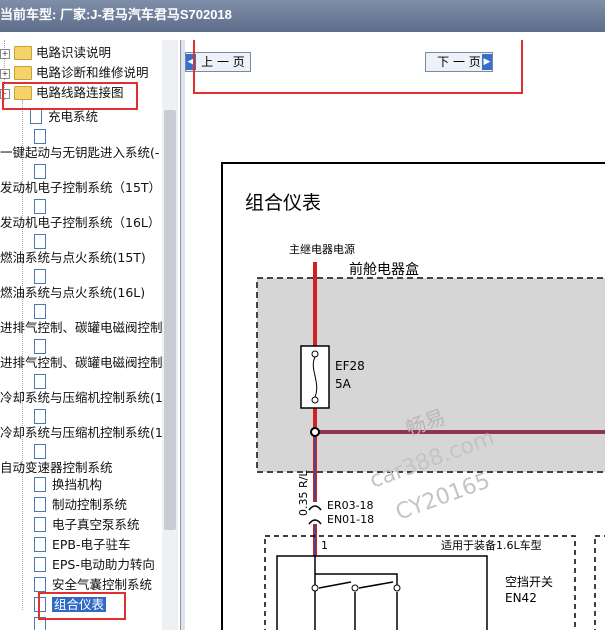 The image size is (605, 630). I want to click on scrollbar-thumb, so click(170, 320).